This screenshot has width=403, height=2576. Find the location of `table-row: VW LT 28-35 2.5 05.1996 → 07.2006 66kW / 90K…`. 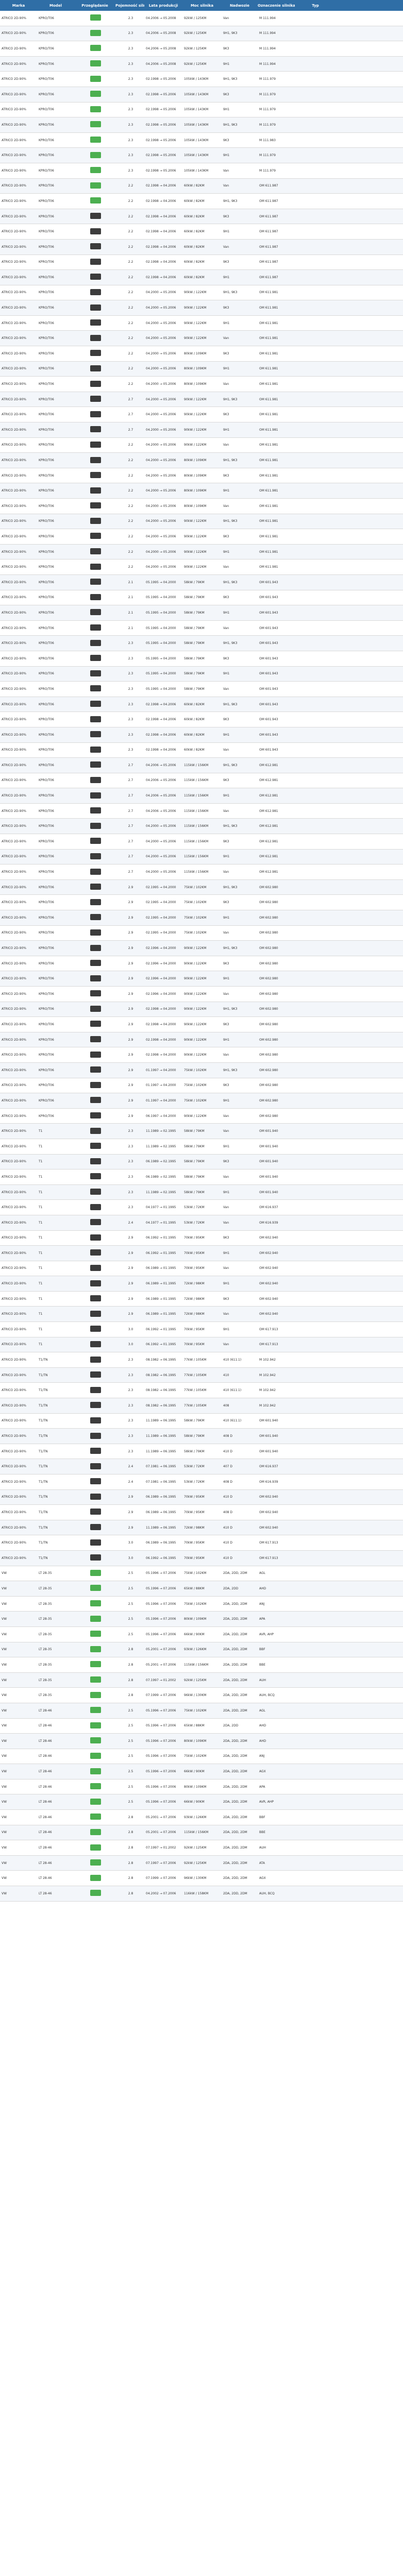

table-row: VW LT 28-35 2.5 05.1996 → 07.2006 66kW / 90K… is located at coordinates (202, 1634).